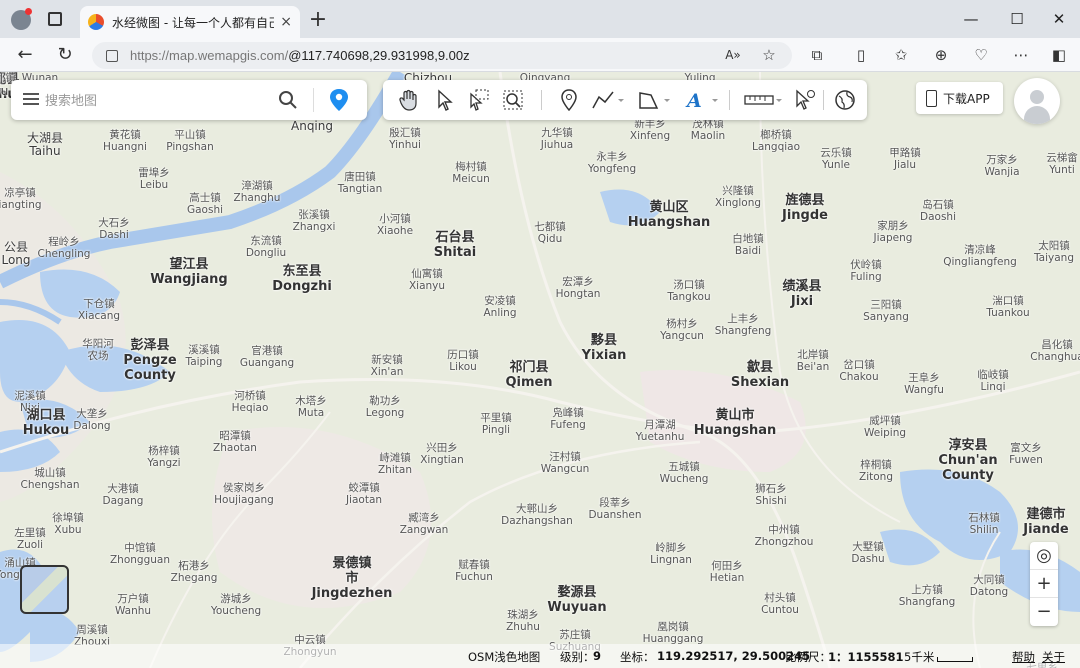 Image resolution: width=1080 pixels, height=668 pixels. Describe the element at coordinates (31, 99) in the screenshot. I see `menu-icon` at that location.